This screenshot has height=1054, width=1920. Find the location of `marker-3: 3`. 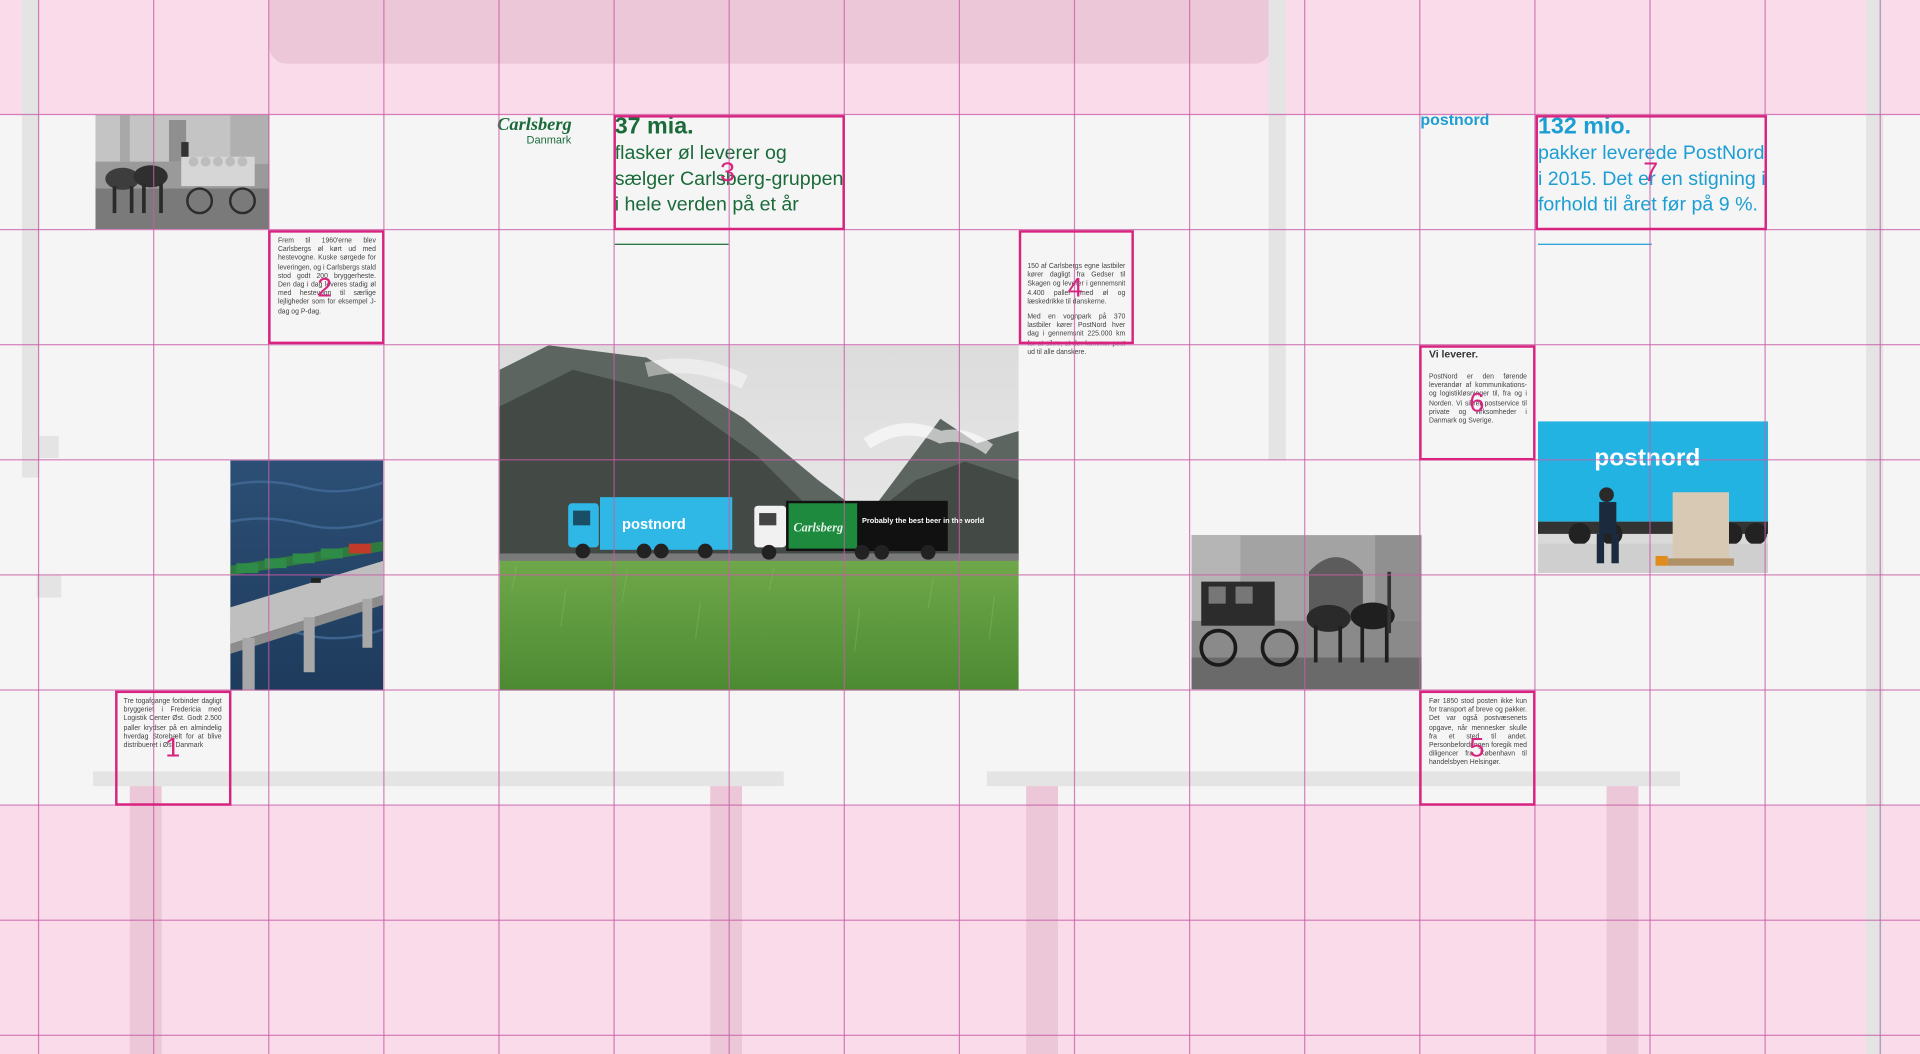

marker-3: 3 is located at coordinates (728, 172).